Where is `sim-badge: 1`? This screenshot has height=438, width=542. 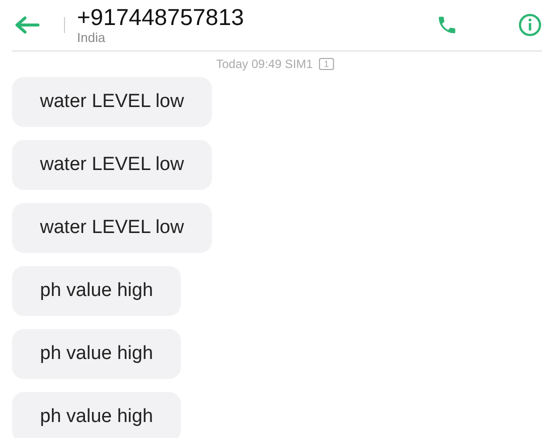
sim-badge: 1 is located at coordinates (326, 64).